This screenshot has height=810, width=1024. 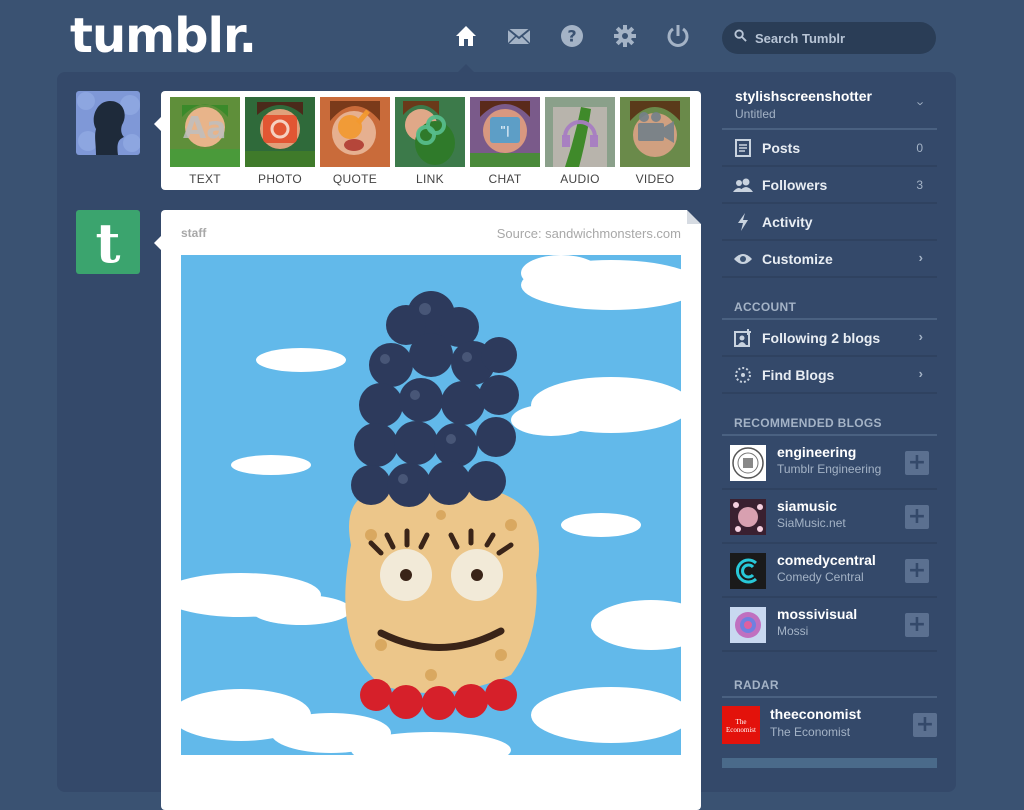 I want to click on recommended-blog-engineering: engineering Tumblr Engineering +, so click(x=829, y=463).